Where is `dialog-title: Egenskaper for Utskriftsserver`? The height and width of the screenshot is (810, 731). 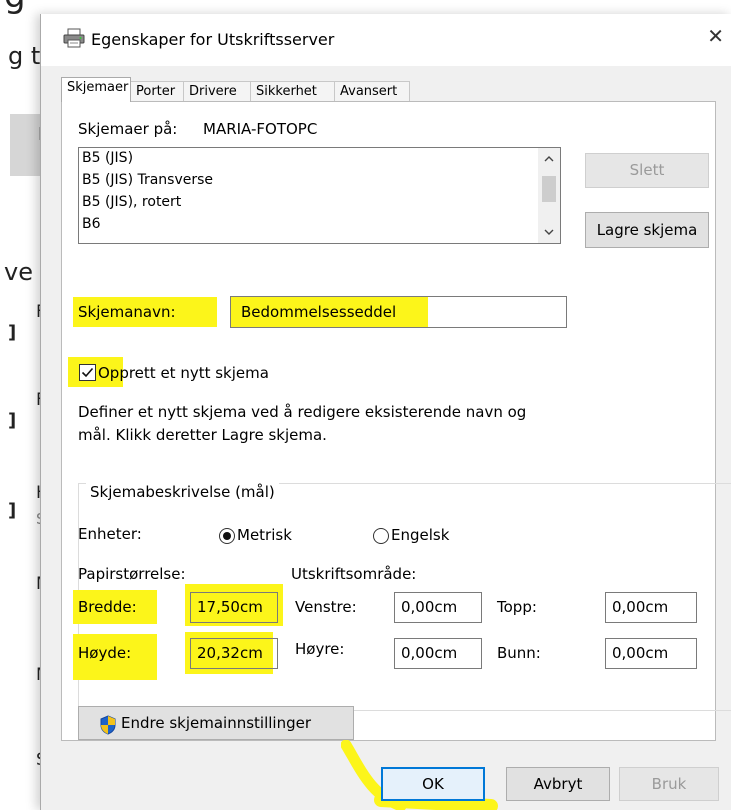 dialog-title: Egenskaper for Utskriftsserver is located at coordinates (213, 39).